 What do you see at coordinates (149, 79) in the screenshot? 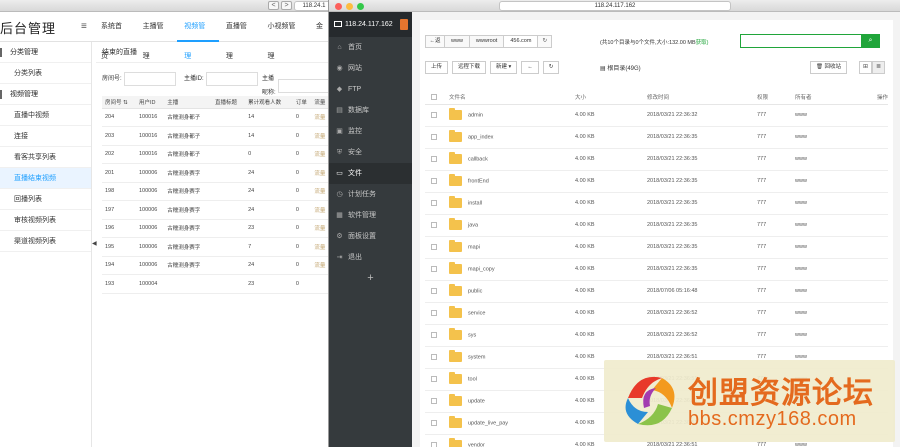
I see `room-number-input` at bounding box center [149, 79].